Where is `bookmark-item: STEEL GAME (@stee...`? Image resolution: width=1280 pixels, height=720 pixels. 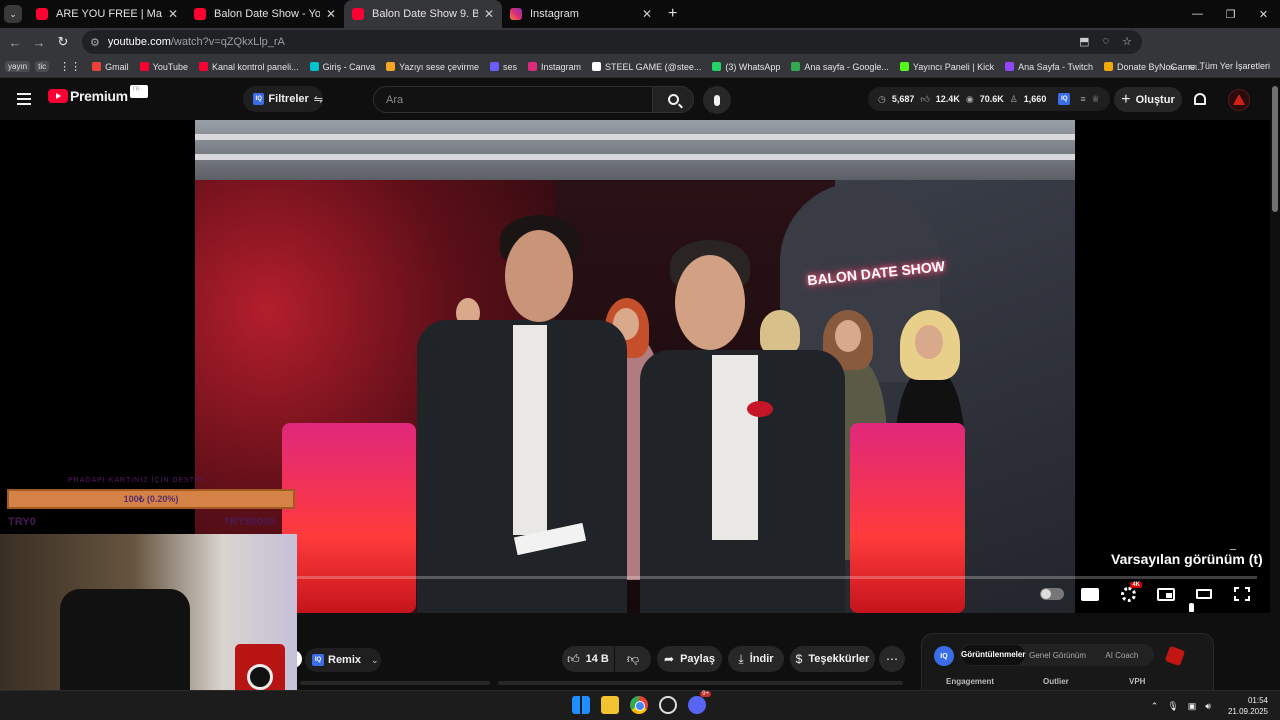 bookmark-item: STEEL GAME (@stee... is located at coordinates (646, 67).